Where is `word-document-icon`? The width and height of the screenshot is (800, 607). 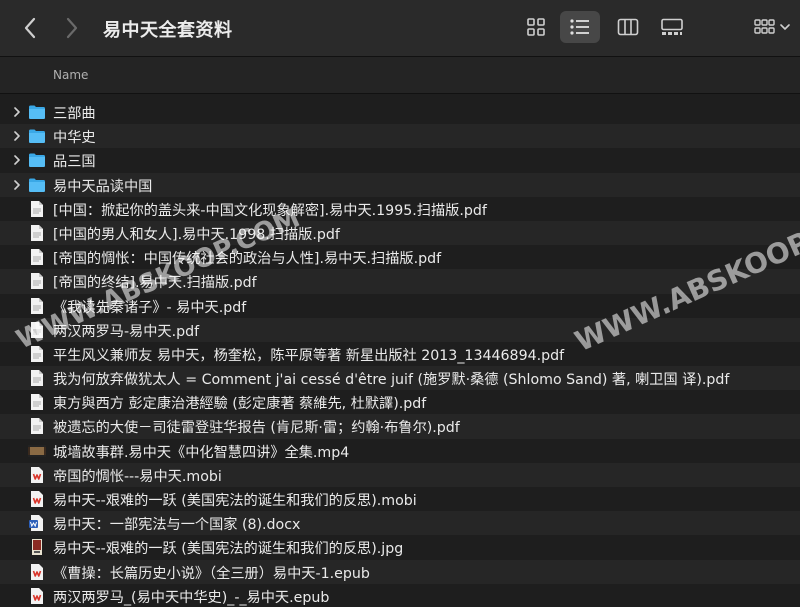 word-document-icon is located at coordinates (37, 523).